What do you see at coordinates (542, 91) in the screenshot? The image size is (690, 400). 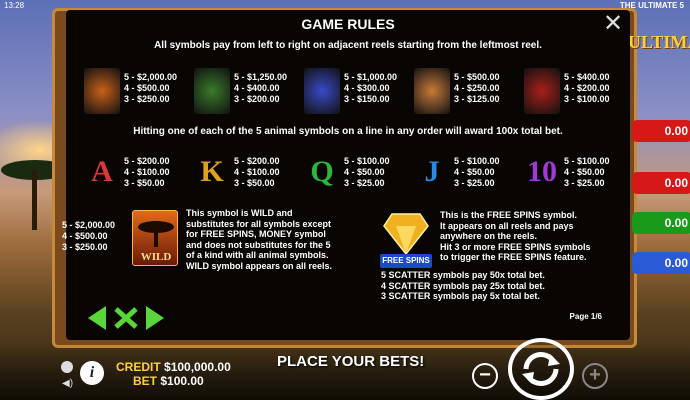 I see `buffalo-icon` at bounding box center [542, 91].